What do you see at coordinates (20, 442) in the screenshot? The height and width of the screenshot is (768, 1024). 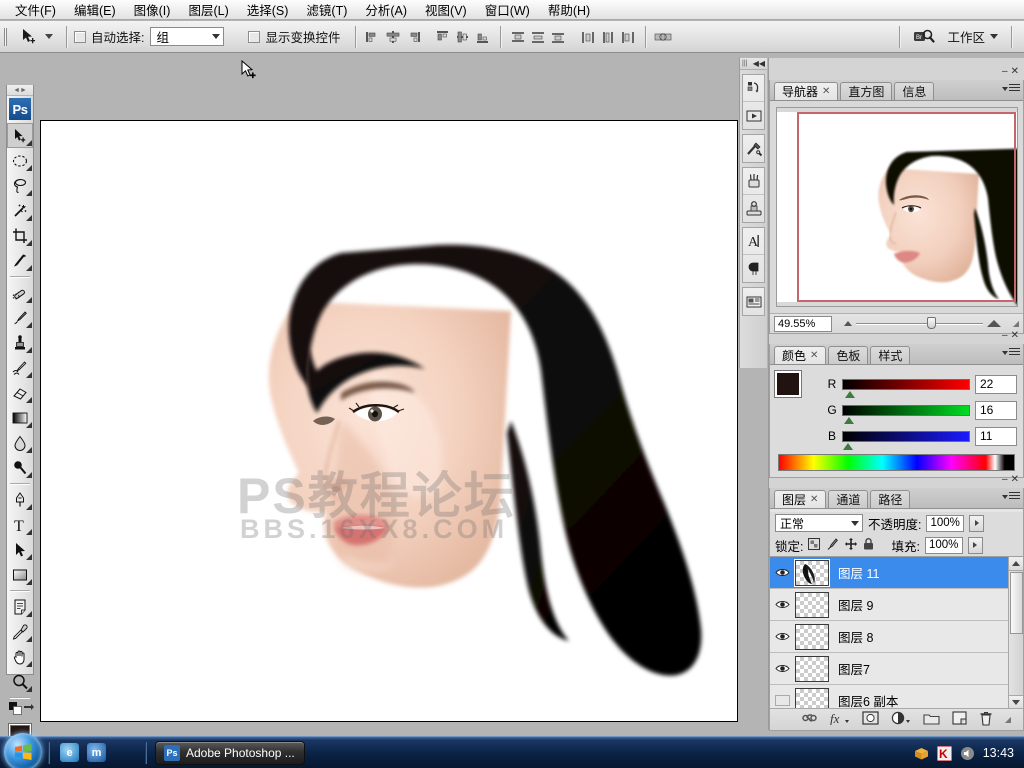 I see `tool-blur` at bounding box center [20, 442].